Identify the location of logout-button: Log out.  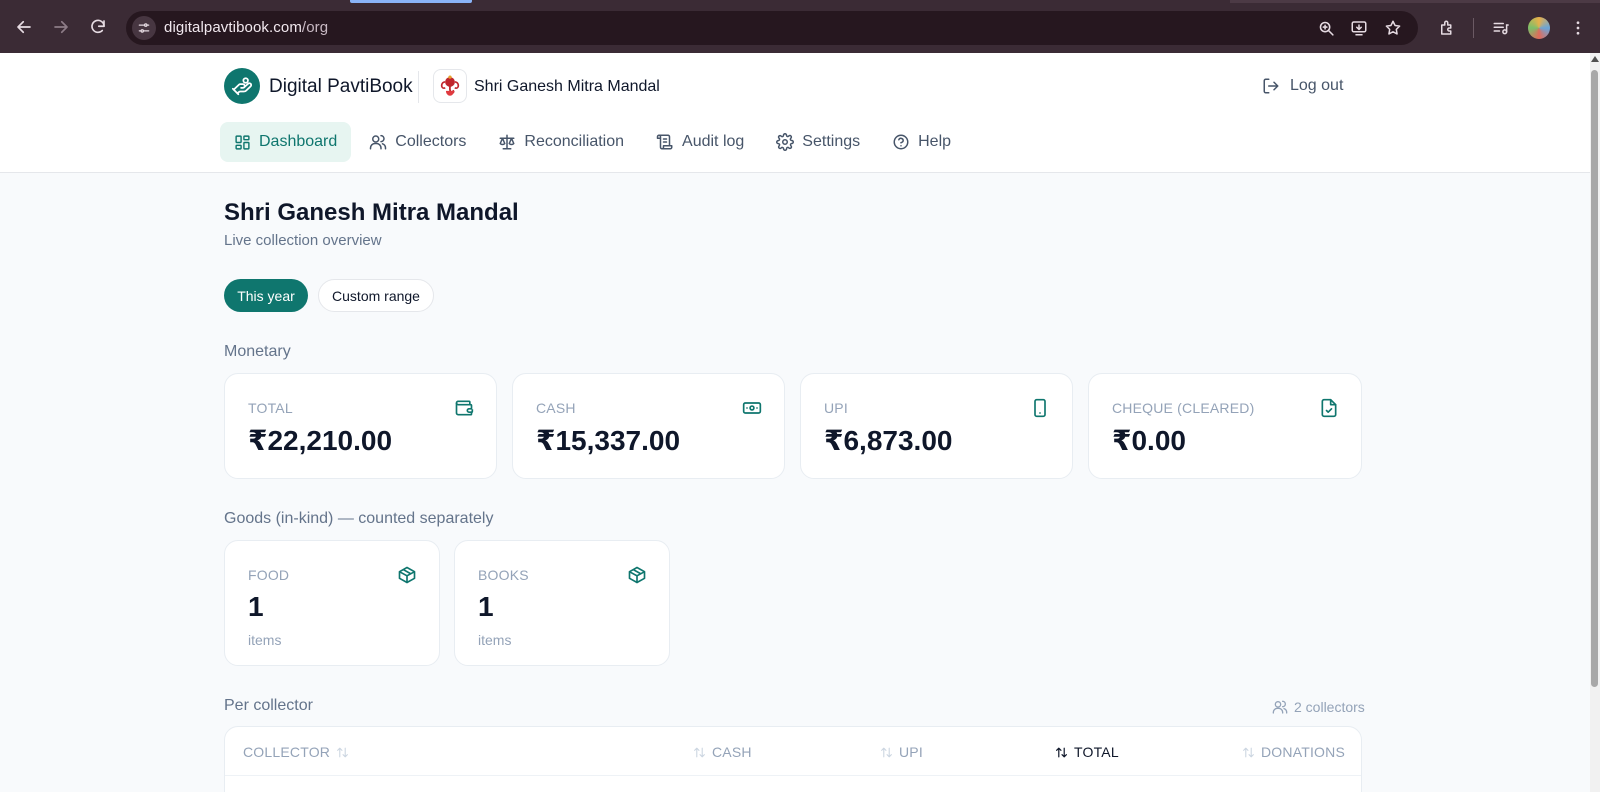
(1302, 86).